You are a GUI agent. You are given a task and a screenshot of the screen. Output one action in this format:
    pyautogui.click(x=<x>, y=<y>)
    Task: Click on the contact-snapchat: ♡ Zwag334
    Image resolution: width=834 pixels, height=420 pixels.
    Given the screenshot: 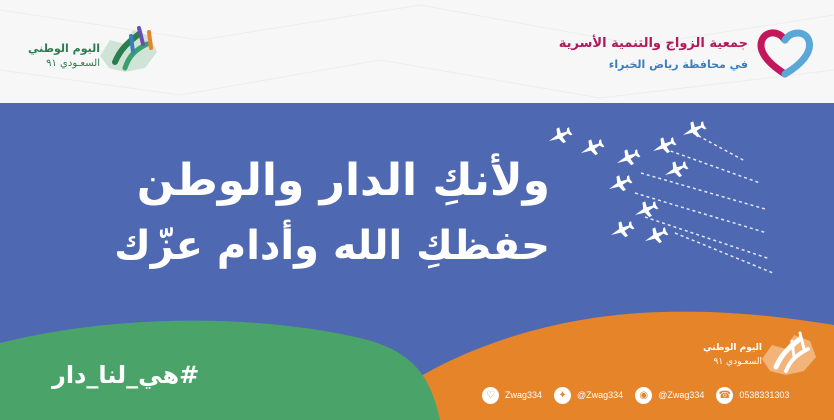 What is the action you would take?
    pyautogui.click(x=512, y=395)
    